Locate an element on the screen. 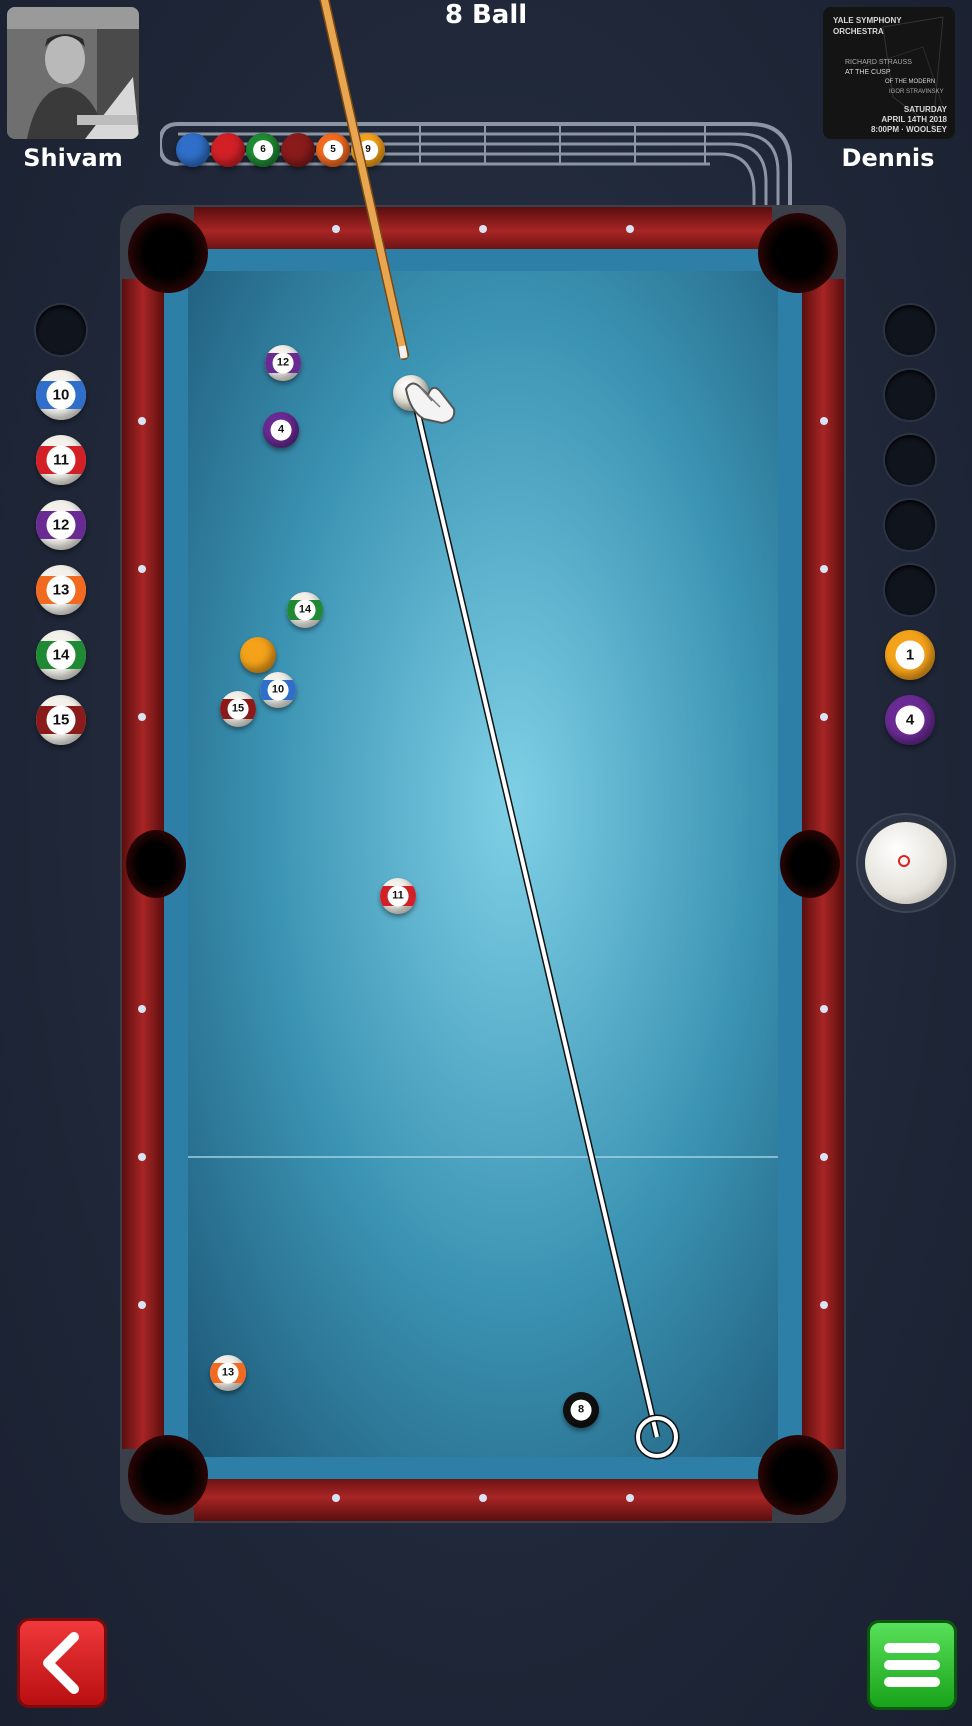  table-ball: 12 is located at coordinates (283, 363).